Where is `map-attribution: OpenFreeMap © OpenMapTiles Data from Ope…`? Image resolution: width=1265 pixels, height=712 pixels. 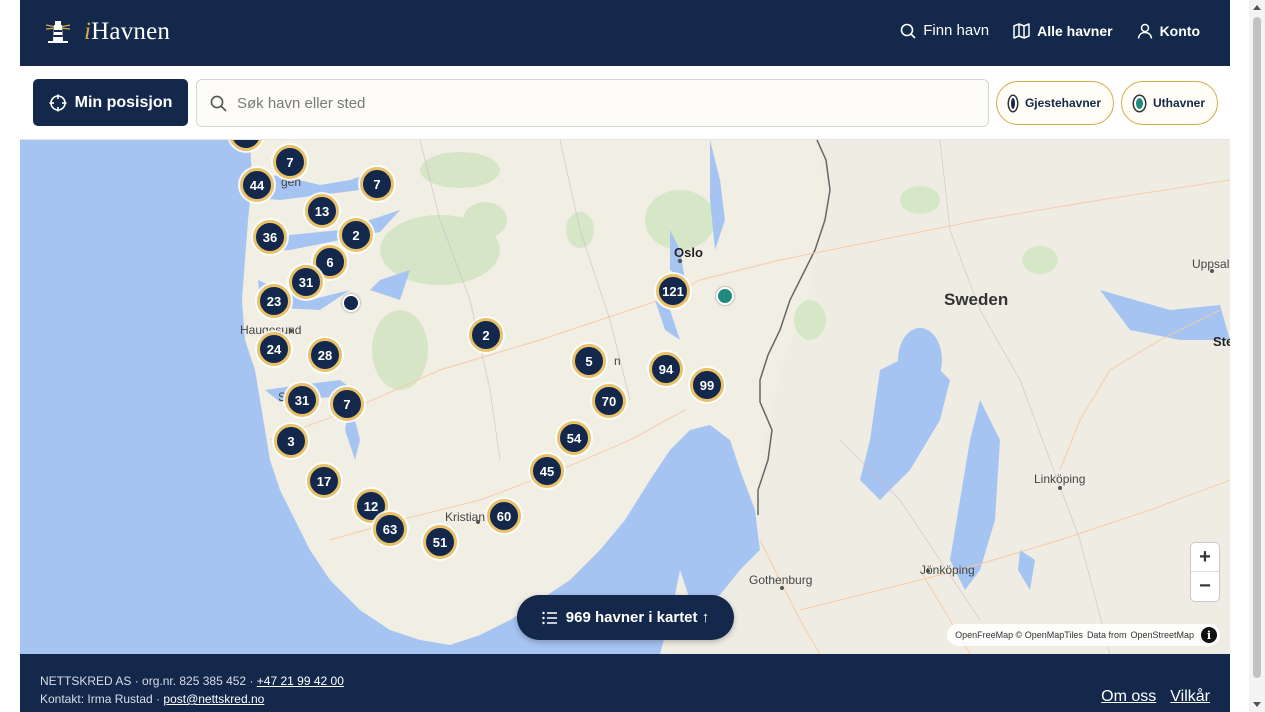
map-attribution: OpenFreeMap © OpenMapTiles Data from Ope… is located at coordinates (1083, 635).